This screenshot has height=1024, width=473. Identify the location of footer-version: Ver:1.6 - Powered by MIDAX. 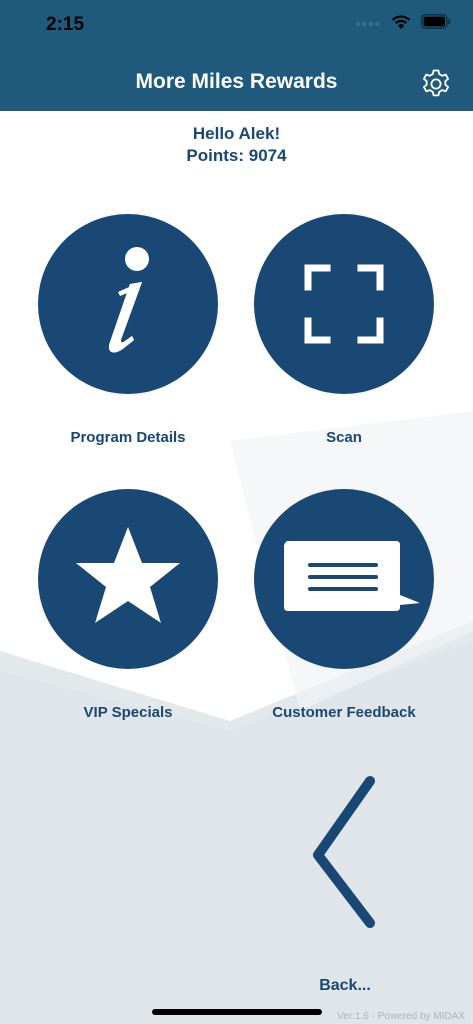
(401, 1016).